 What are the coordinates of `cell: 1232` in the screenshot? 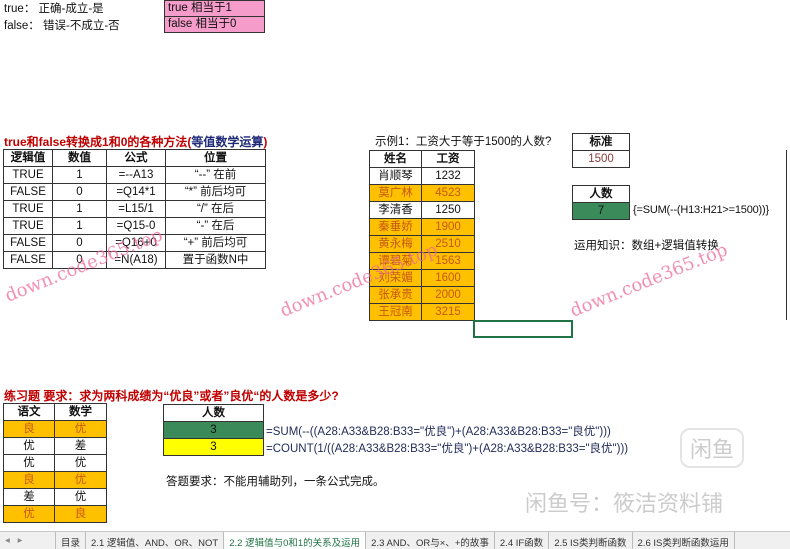 It's located at (448, 176).